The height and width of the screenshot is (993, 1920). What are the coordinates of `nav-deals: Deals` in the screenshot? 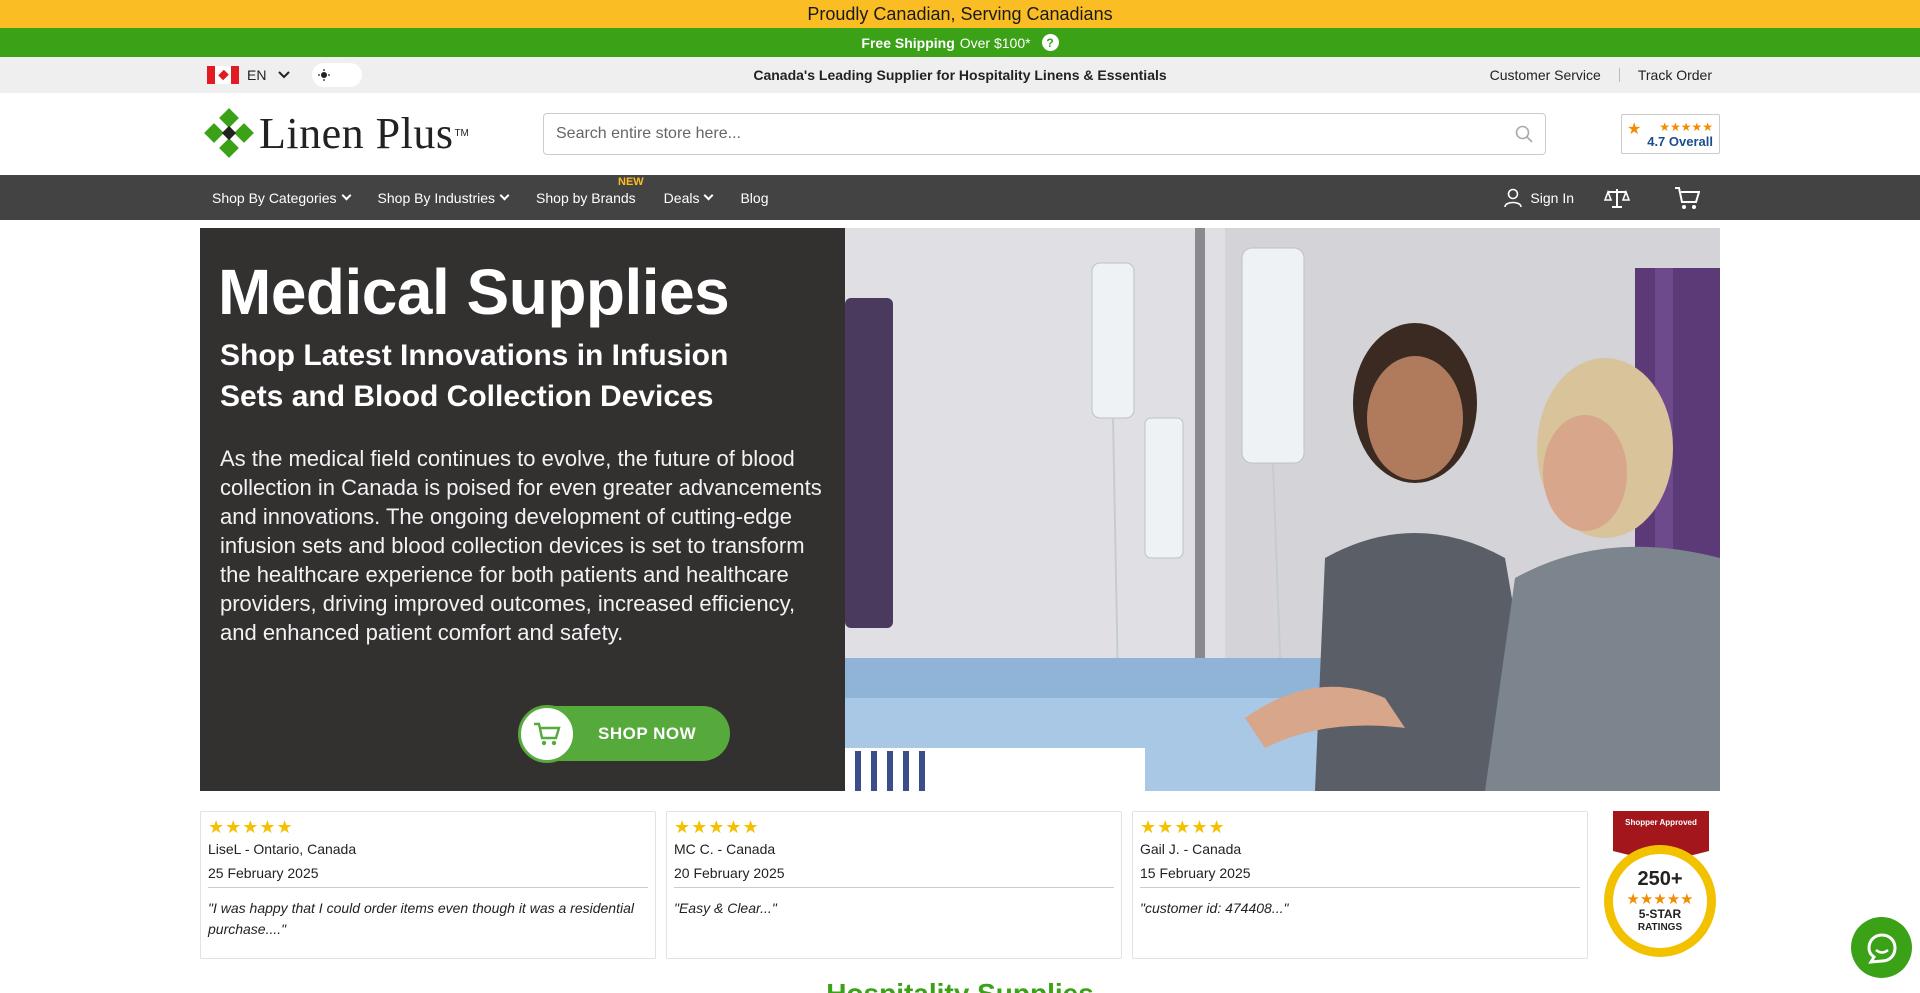 It's located at (688, 197).